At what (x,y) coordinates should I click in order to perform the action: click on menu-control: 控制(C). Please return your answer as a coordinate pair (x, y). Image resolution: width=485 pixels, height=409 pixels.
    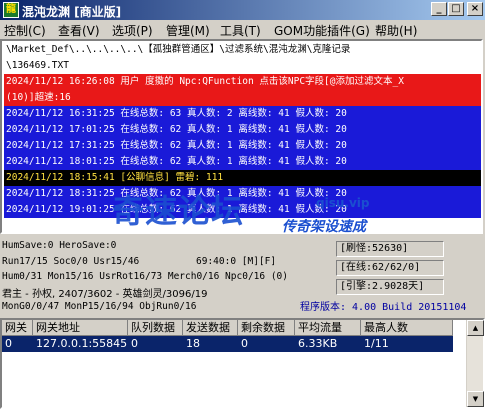
    Looking at the image, I should click on (25, 30).